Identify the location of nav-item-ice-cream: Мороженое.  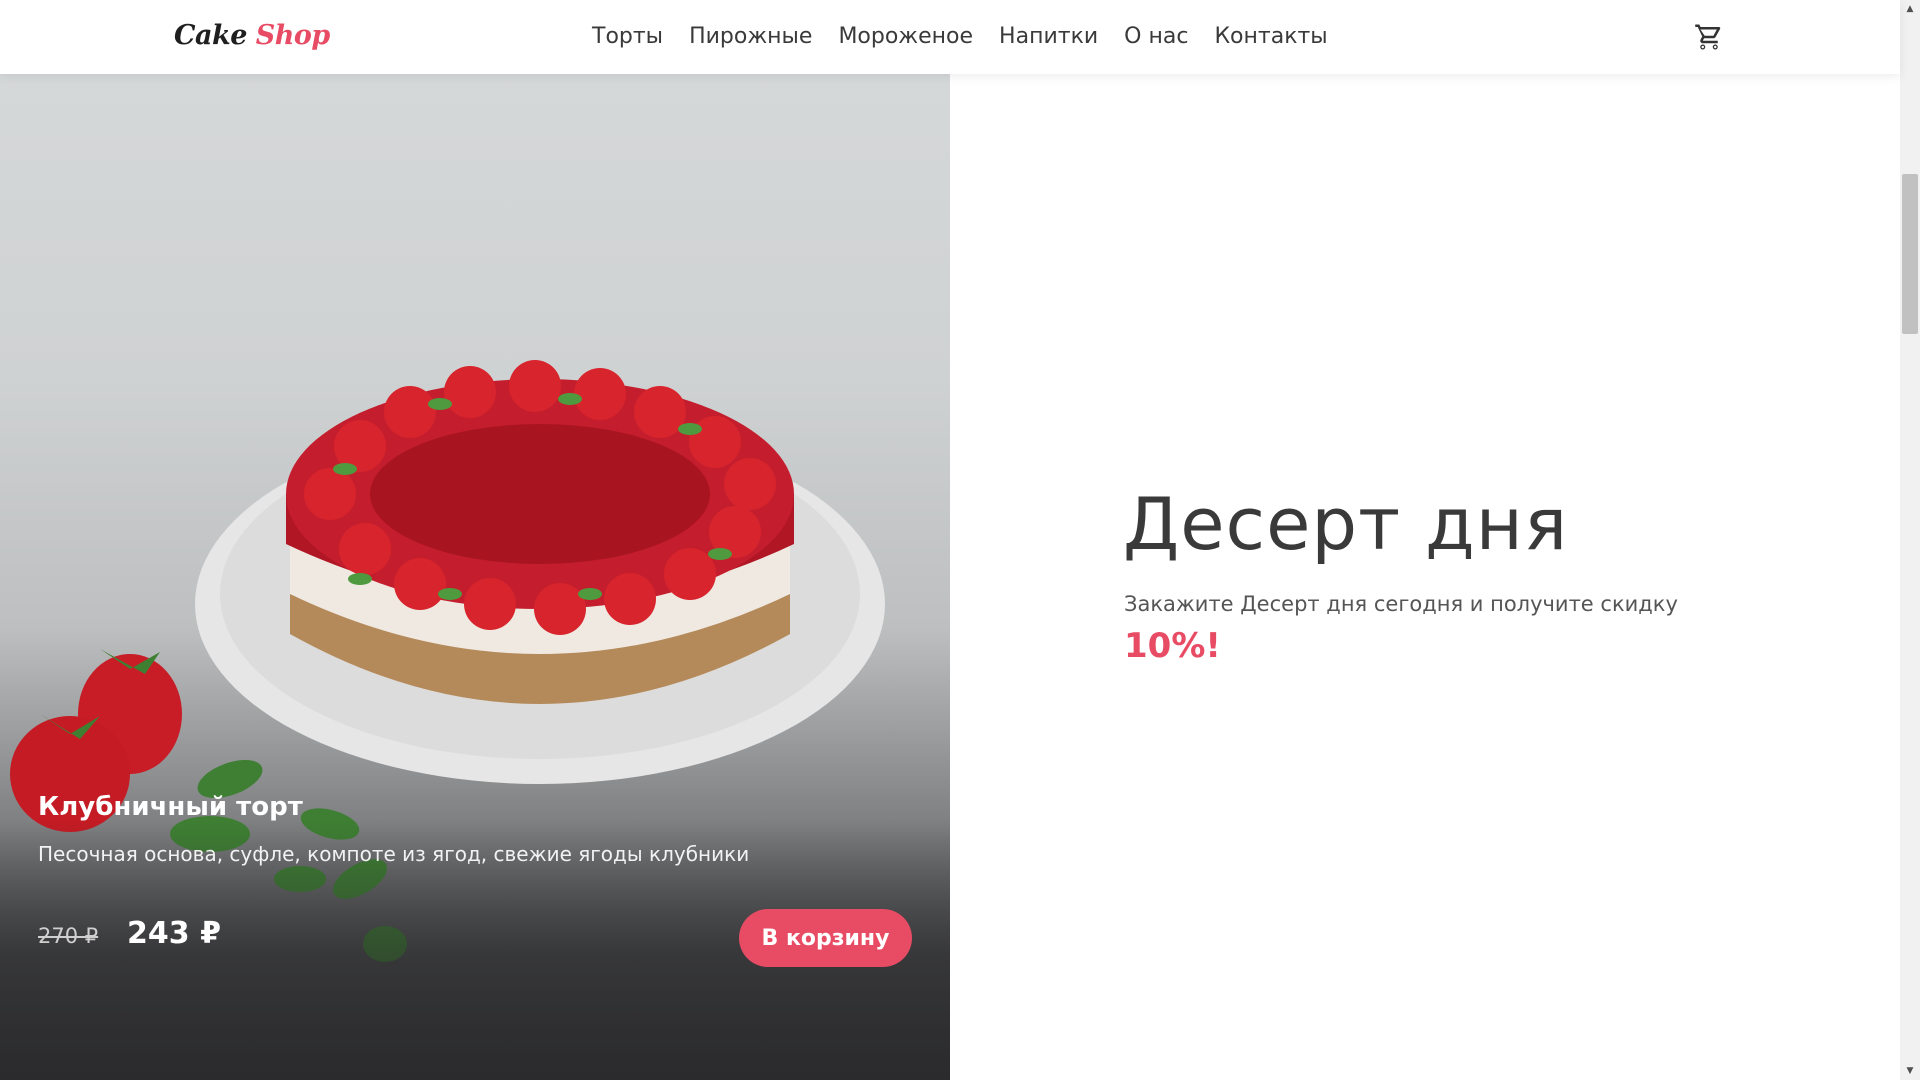
(905, 36).